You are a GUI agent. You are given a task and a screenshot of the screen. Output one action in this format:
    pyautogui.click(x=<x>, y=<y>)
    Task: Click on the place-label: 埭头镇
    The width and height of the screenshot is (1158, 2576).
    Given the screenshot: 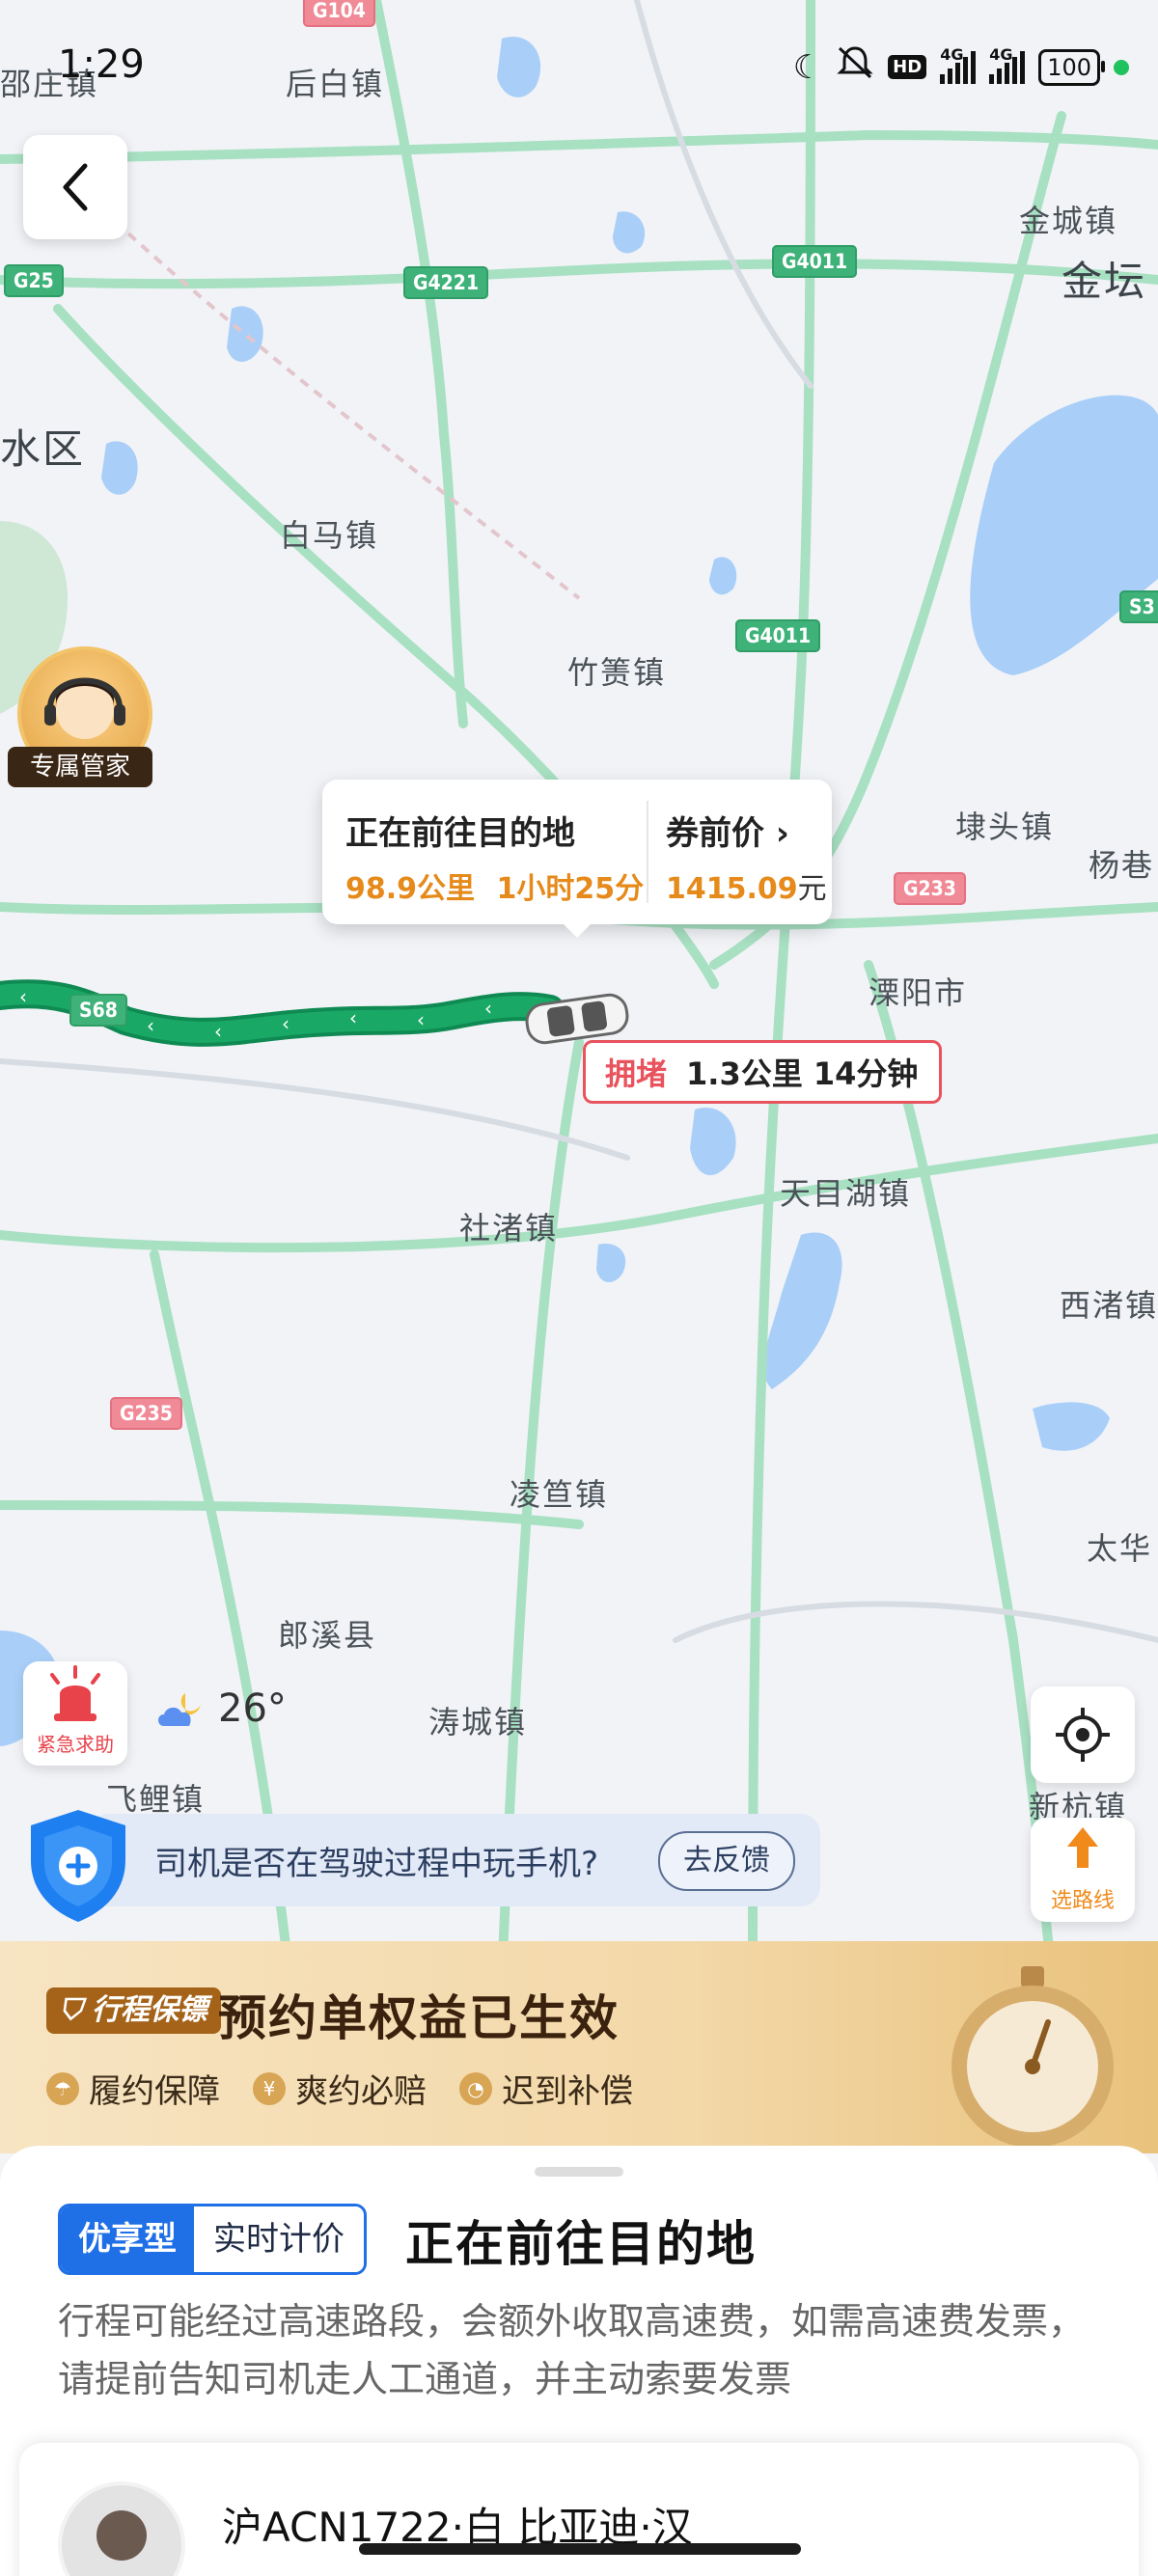 What is the action you would take?
    pyautogui.click(x=1005, y=827)
    